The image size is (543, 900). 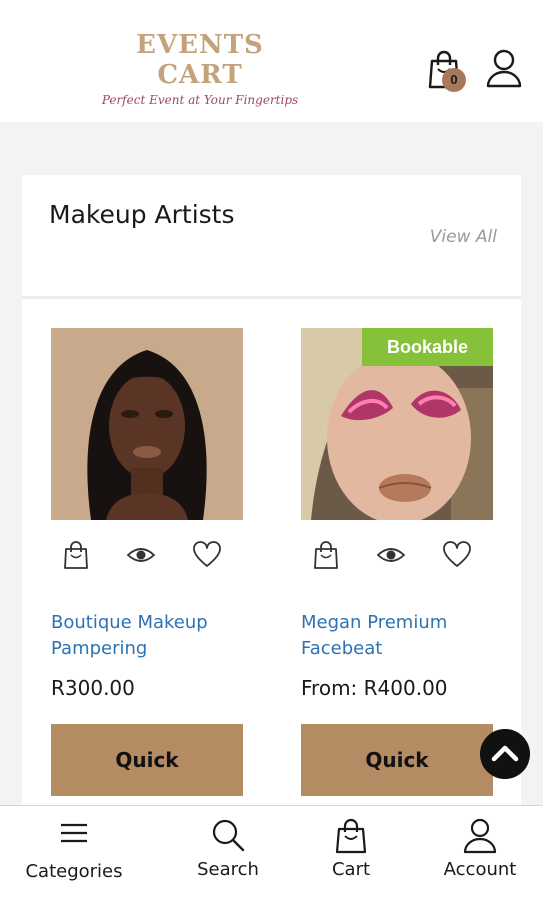 What do you see at coordinates (397, 636) in the screenshot?
I see `product-name-link: Megan Premium Facebeat` at bounding box center [397, 636].